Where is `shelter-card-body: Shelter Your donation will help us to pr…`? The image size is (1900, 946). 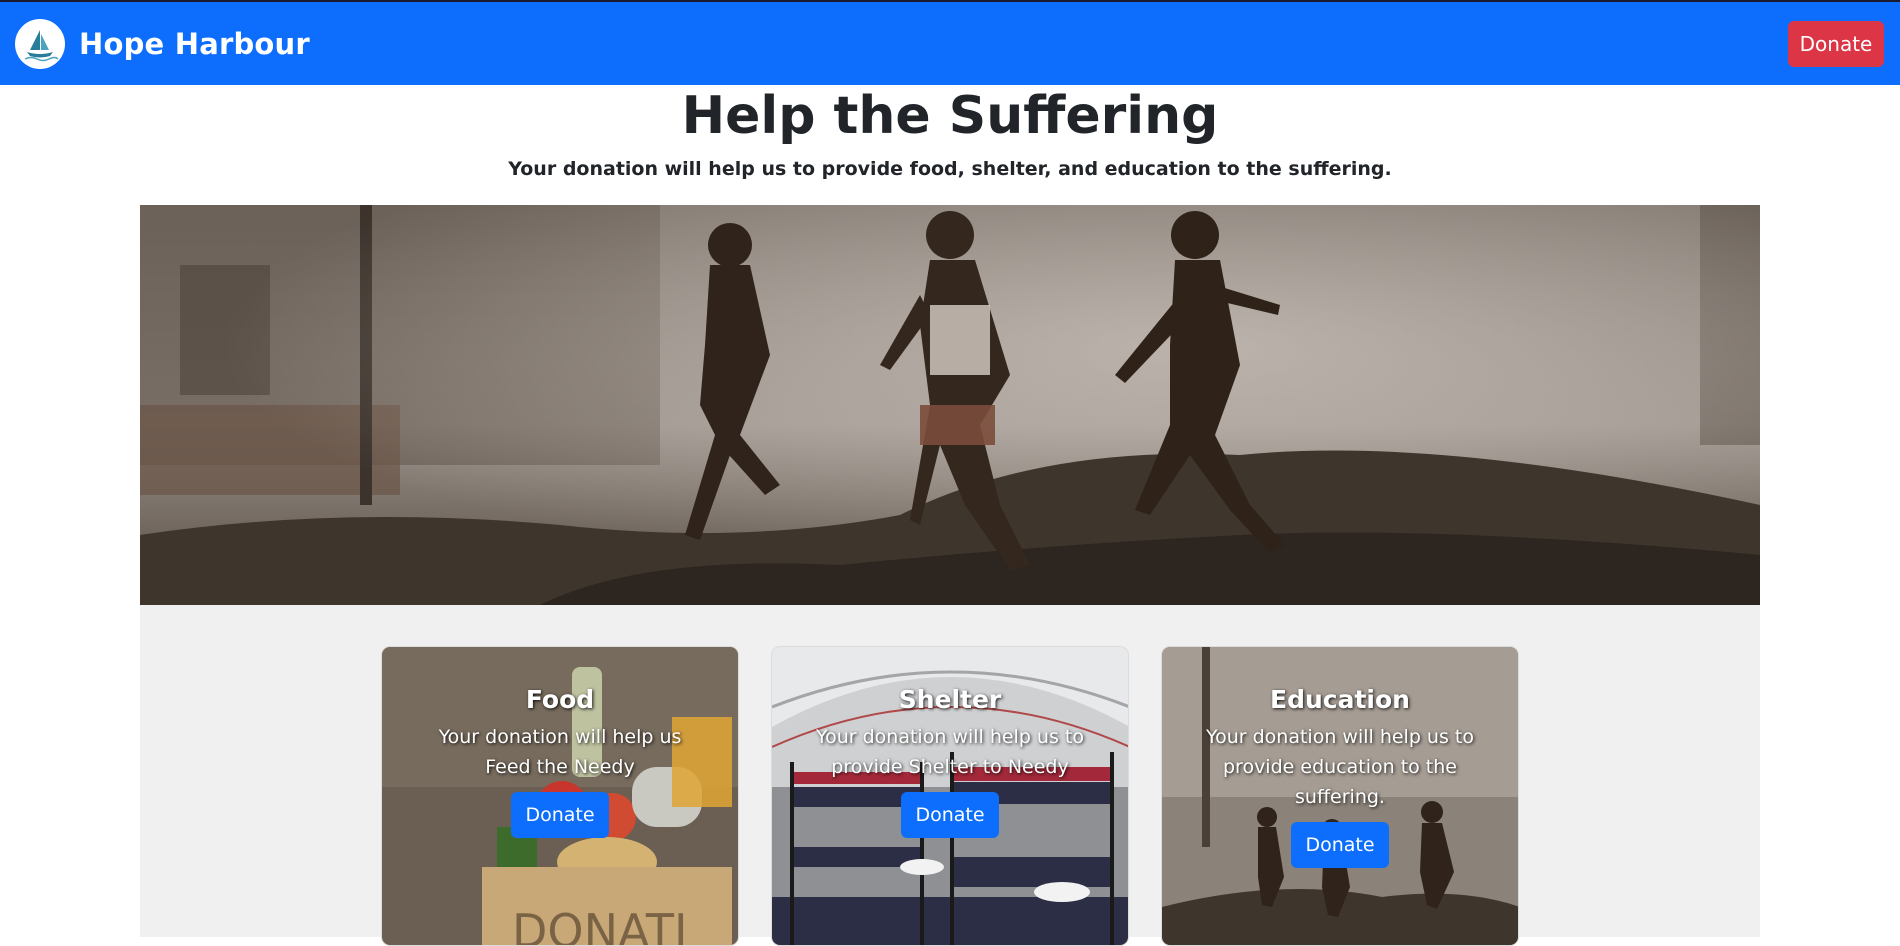 shelter-card-body: Shelter Your donation will help us to pr… is located at coordinates (950, 742).